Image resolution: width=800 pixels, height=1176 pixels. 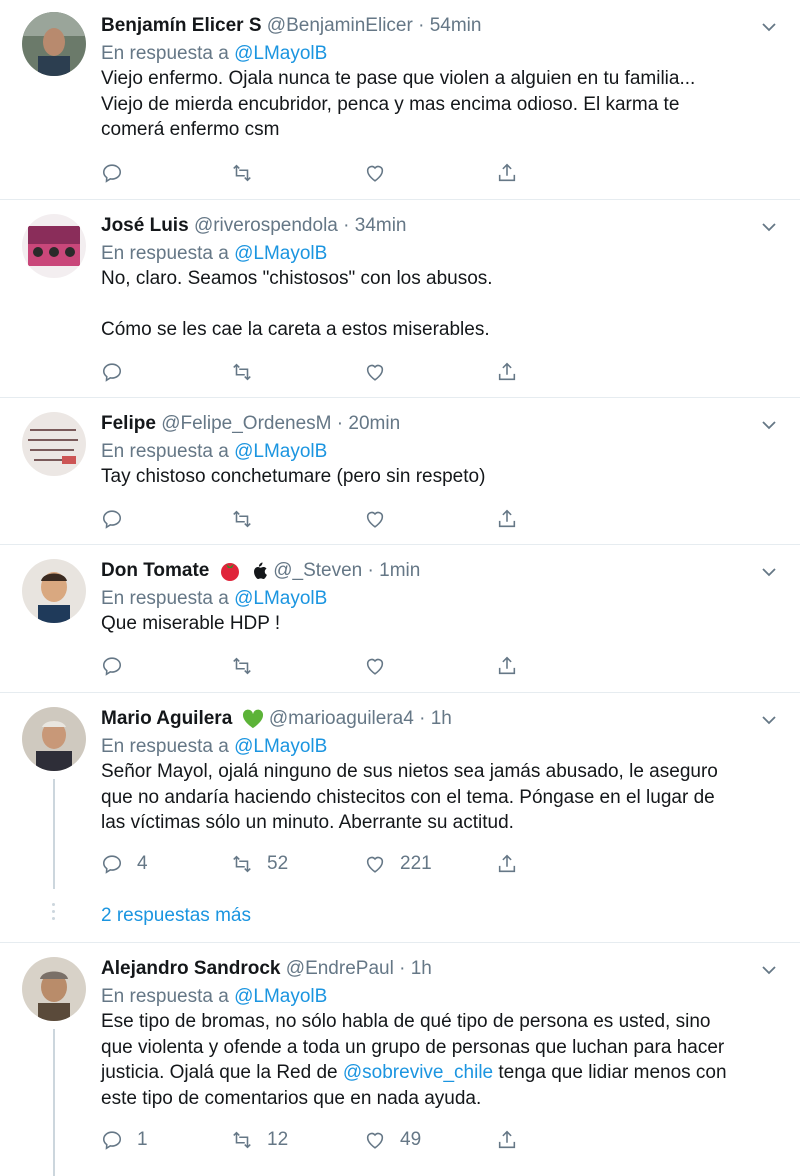 What do you see at coordinates (260, 571) in the screenshot?
I see `tweet-header: Don Tomate @_Steven · 1min` at bounding box center [260, 571].